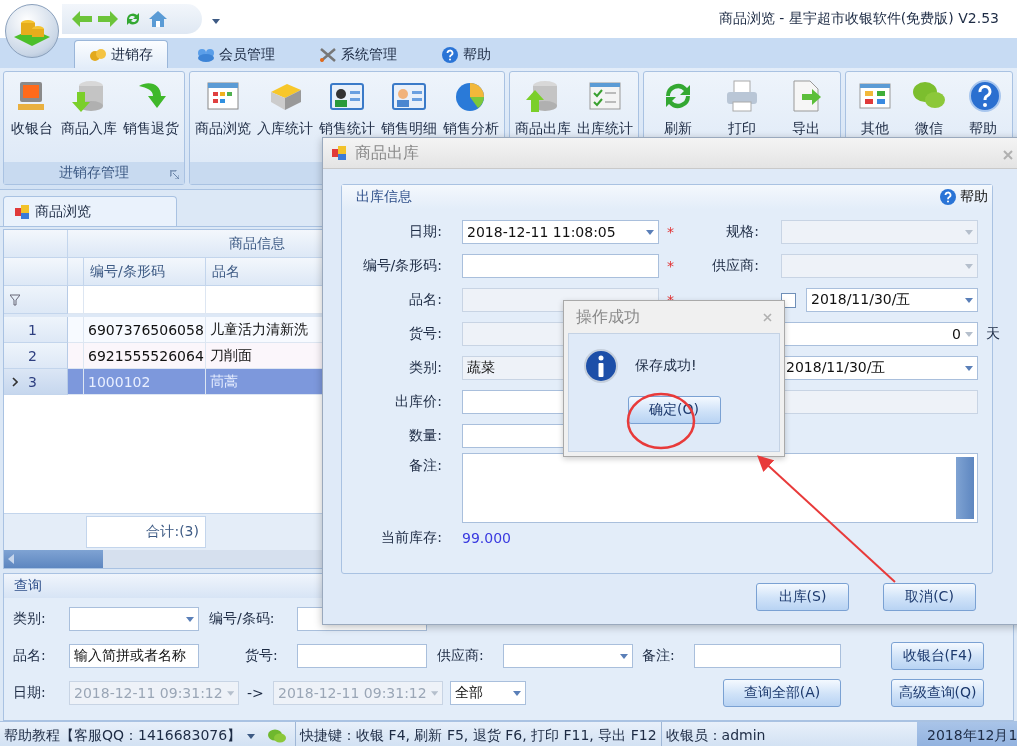 The width and height of the screenshot is (1017, 746). I want to click on ribbon-button: 入库统计, so click(285, 120).